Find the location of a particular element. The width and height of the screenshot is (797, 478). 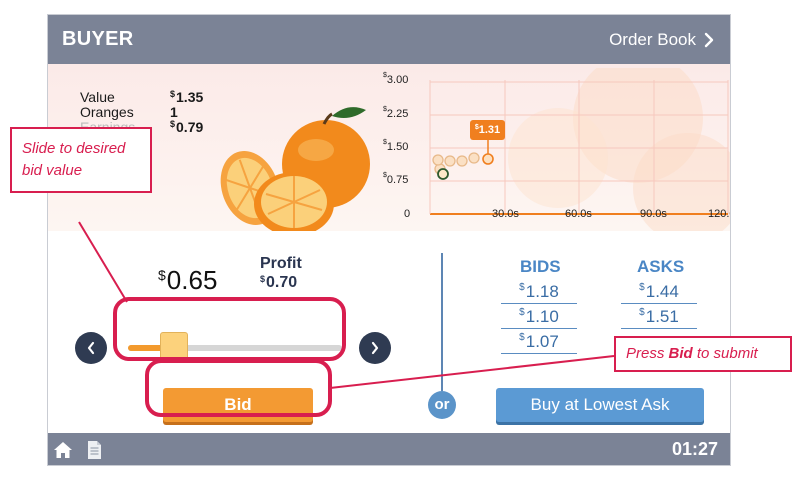

last-price-tag: $1.31 is located at coordinates (487, 130).